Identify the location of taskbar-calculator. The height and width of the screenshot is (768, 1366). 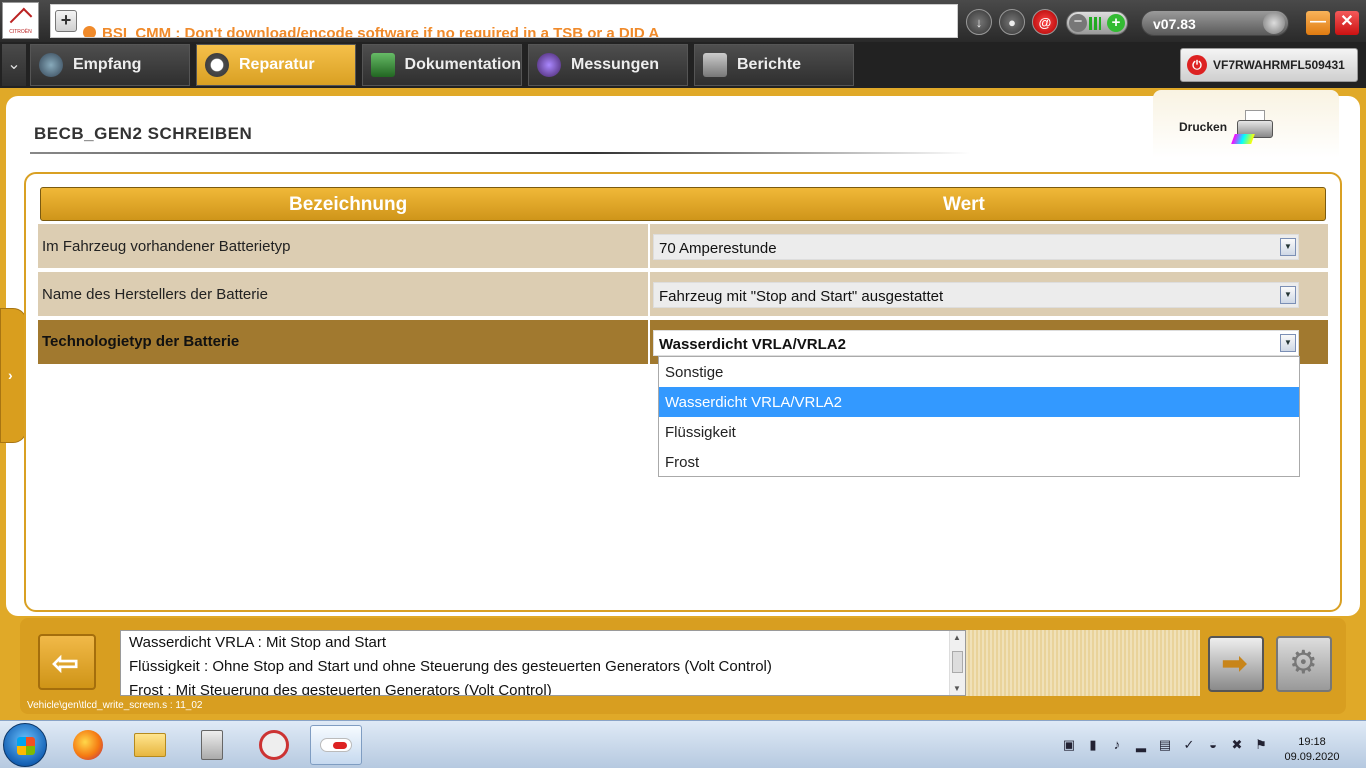
(212, 745).